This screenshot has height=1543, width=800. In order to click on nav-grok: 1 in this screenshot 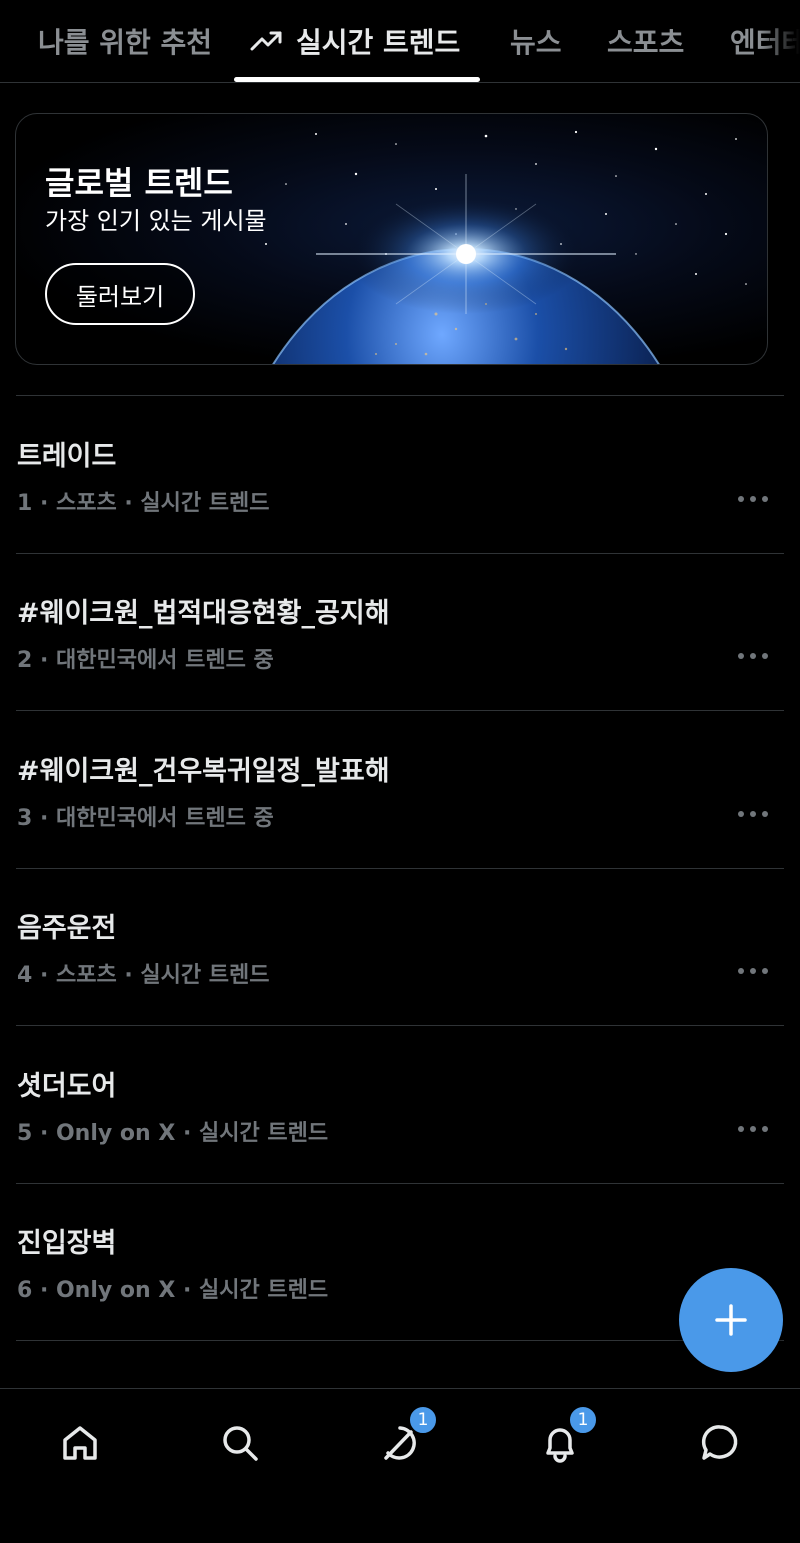, I will do `click(404, 1439)`.